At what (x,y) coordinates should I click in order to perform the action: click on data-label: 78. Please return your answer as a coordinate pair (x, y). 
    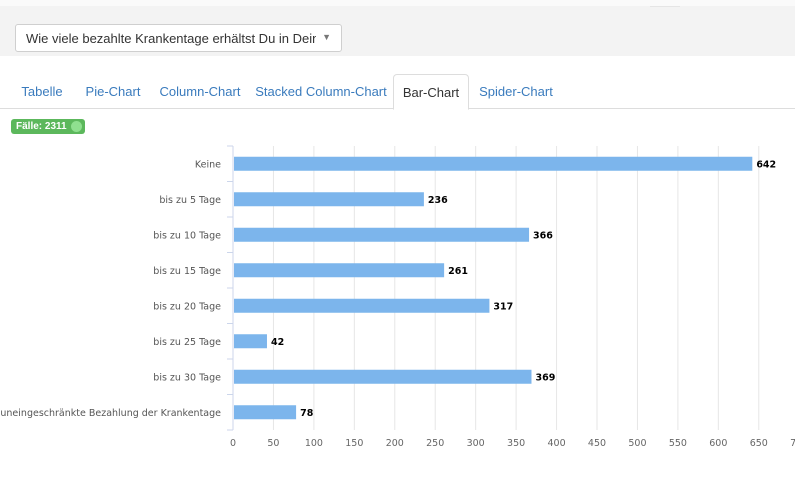
    Looking at the image, I should click on (307, 413).